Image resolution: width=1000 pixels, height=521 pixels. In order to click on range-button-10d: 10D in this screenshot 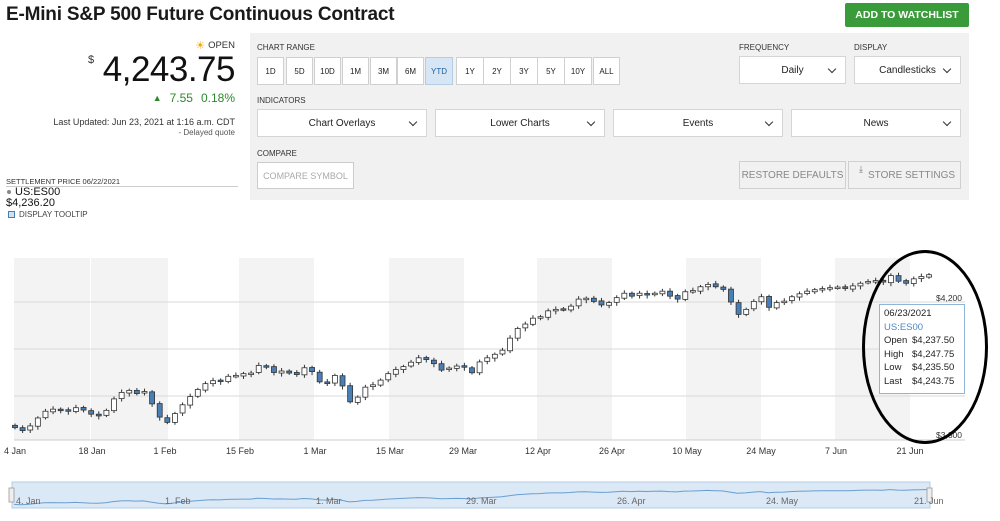, I will do `click(327, 71)`.